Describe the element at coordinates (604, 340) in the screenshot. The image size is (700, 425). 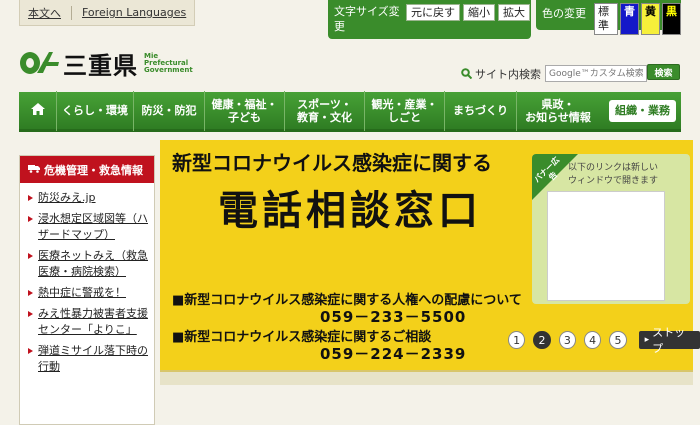
I see `slide-pager: 1 2 3 4 5 ▸ ストップ` at that location.